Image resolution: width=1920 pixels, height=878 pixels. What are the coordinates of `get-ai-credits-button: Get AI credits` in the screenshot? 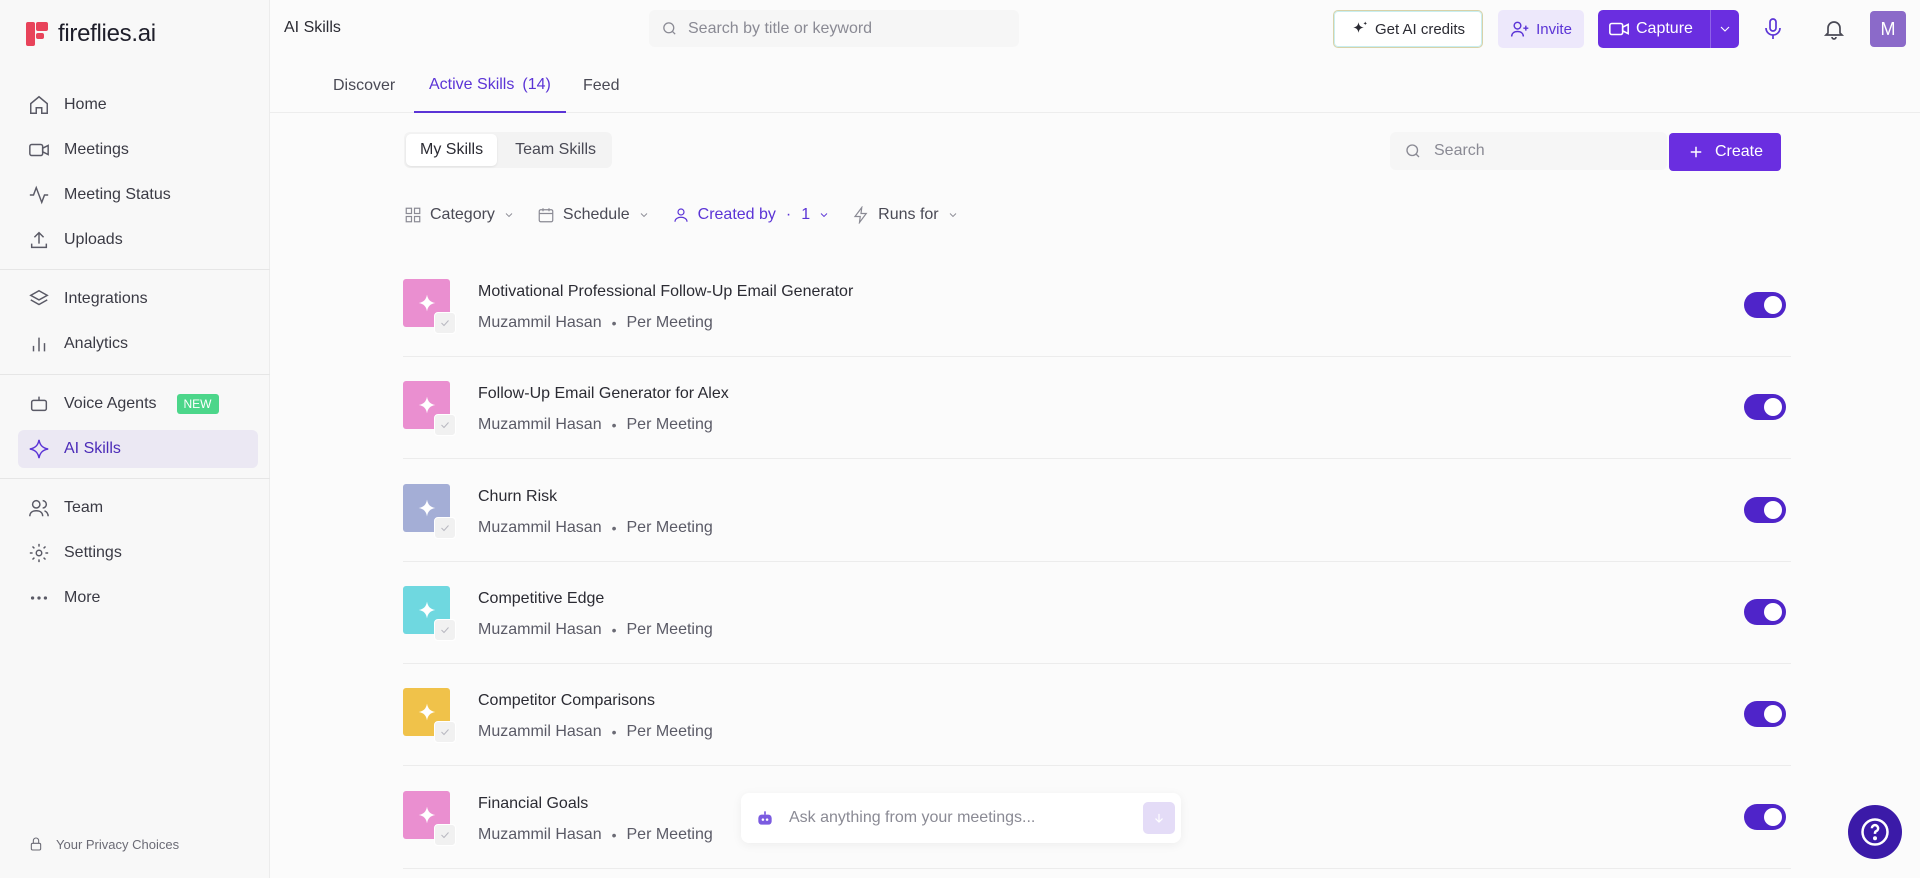 It's located at (1408, 29).